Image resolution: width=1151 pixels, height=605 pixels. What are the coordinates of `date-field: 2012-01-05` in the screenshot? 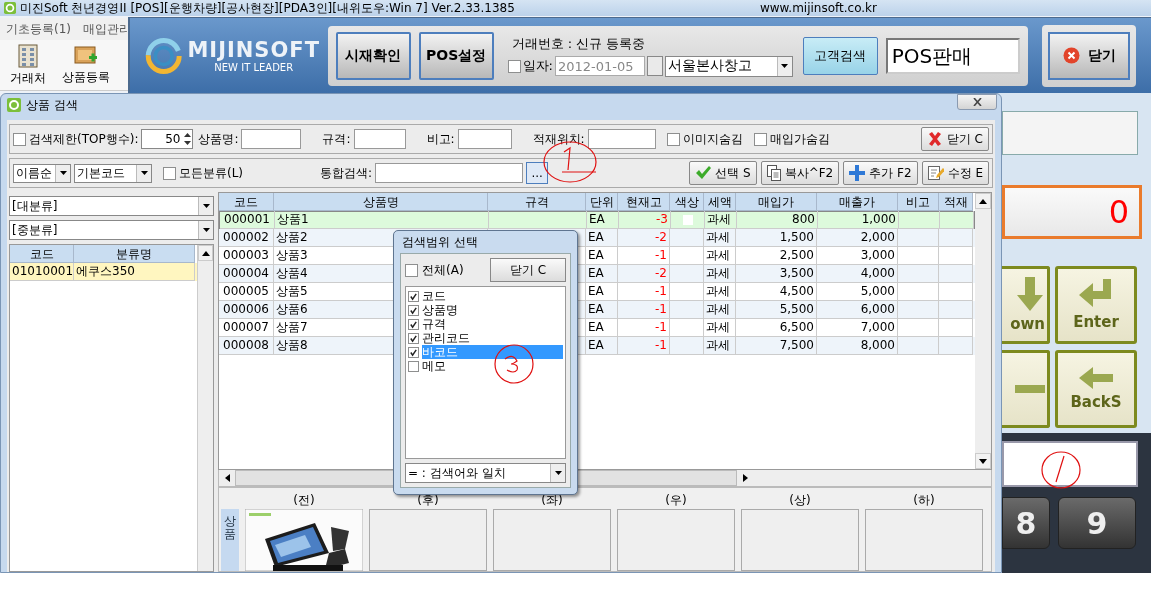 It's located at (600, 66).